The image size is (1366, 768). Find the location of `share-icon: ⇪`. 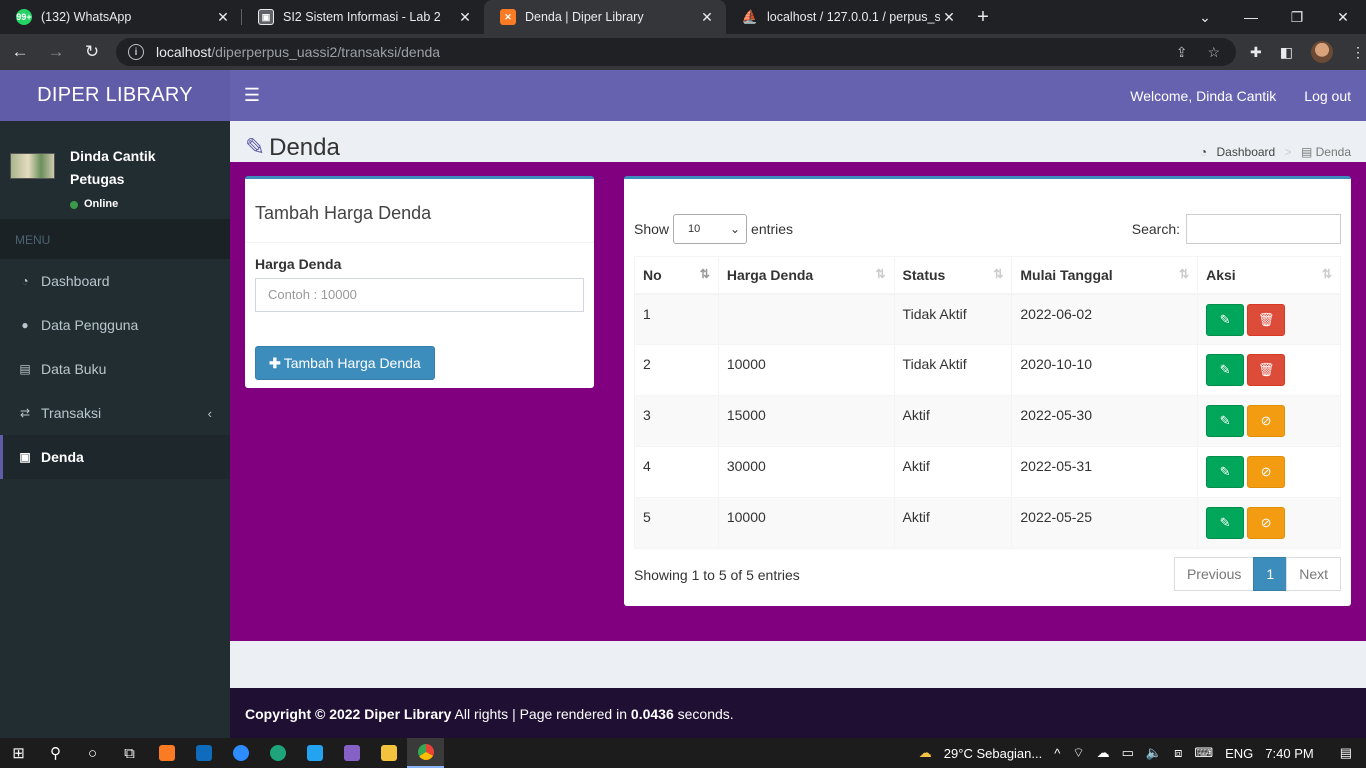

share-icon: ⇪ is located at coordinates (1182, 52).